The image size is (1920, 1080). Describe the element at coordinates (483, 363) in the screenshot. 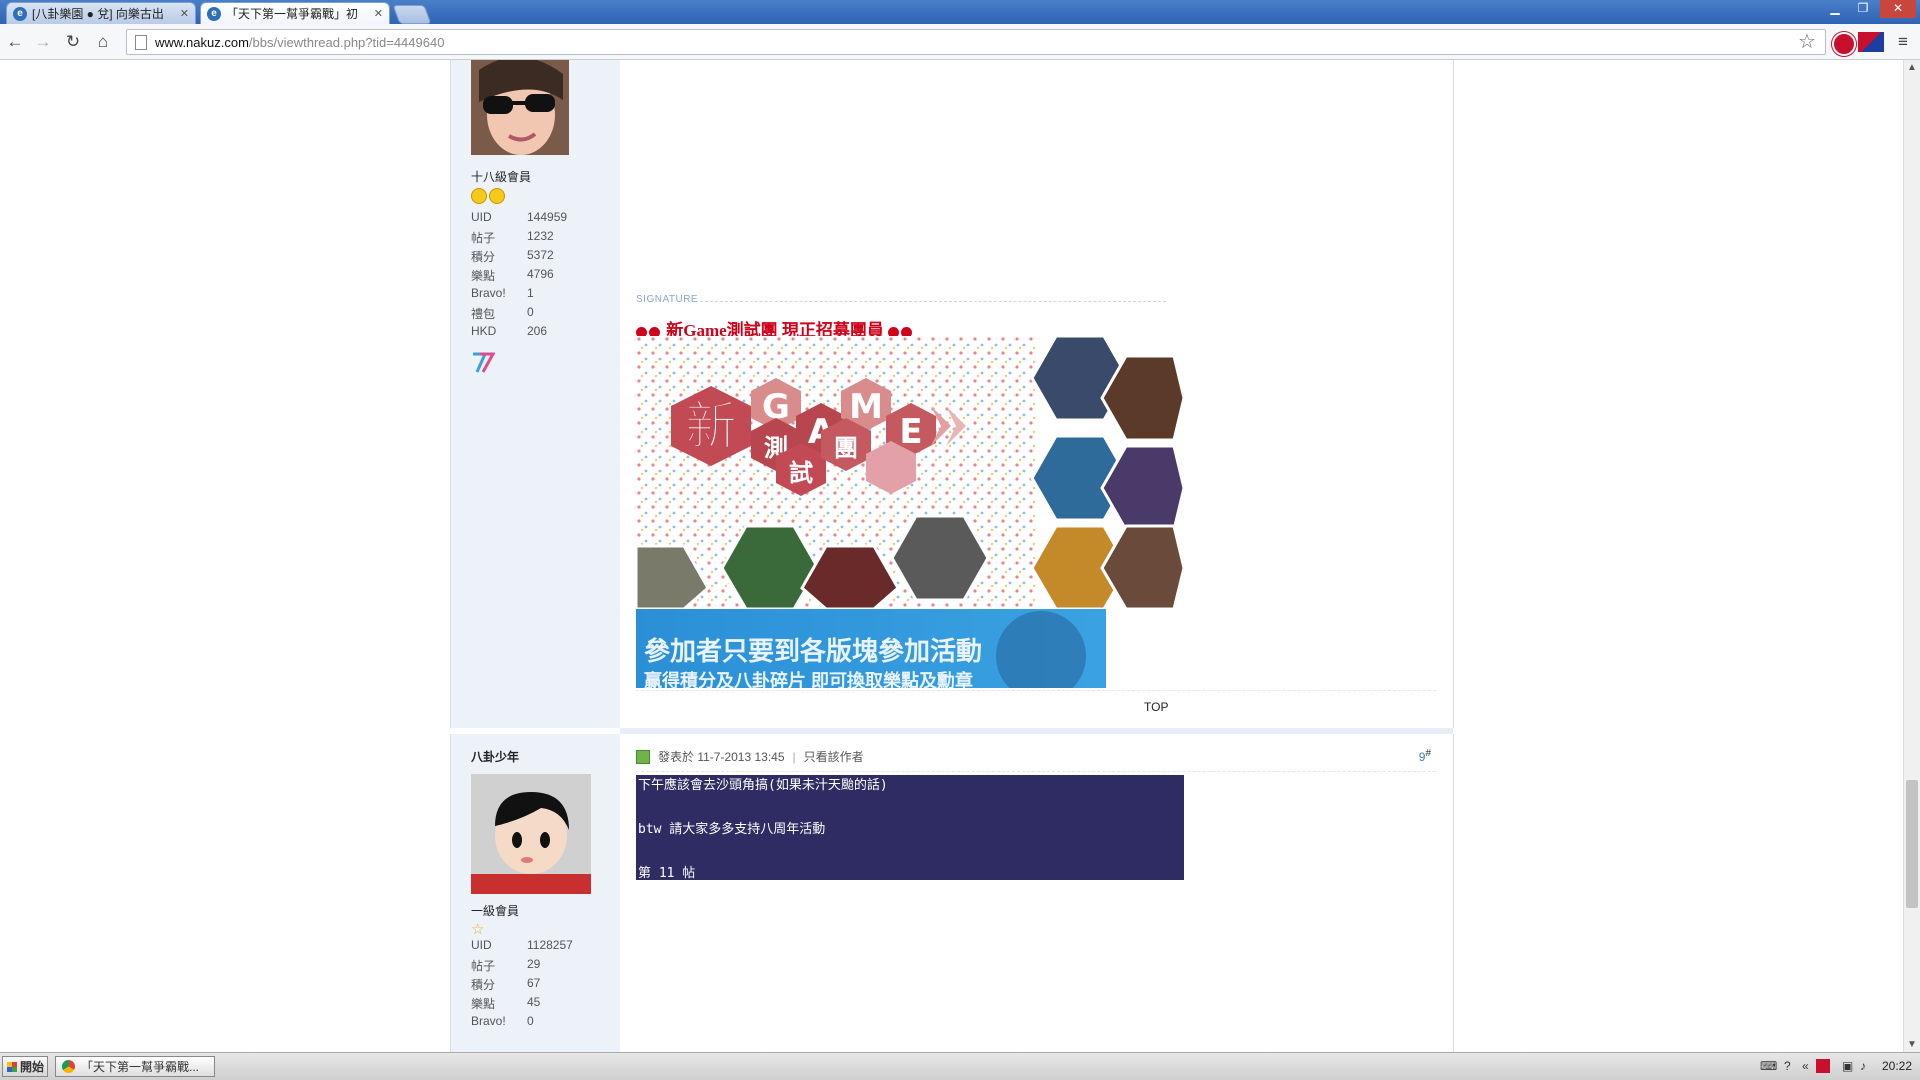

I see `medal-icon` at that location.